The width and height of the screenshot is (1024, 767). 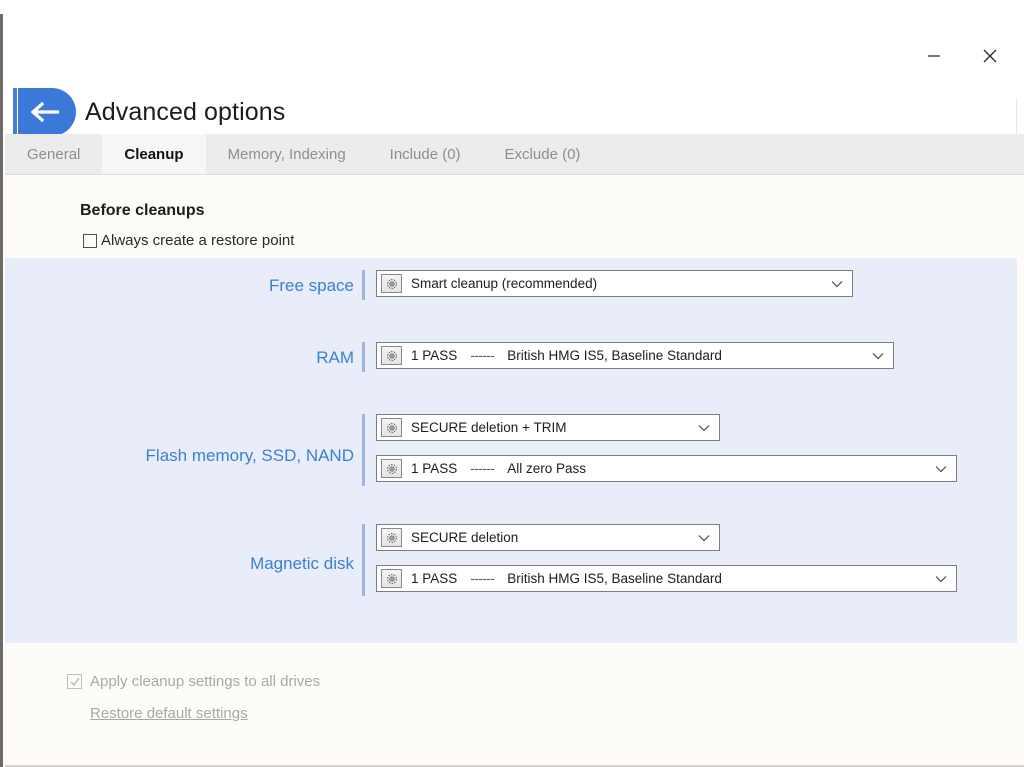 What do you see at coordinates (142, 210) in the screenshot?
I see `before-cleanups-heading: Before cleanups` at bounding box center [142, 210].